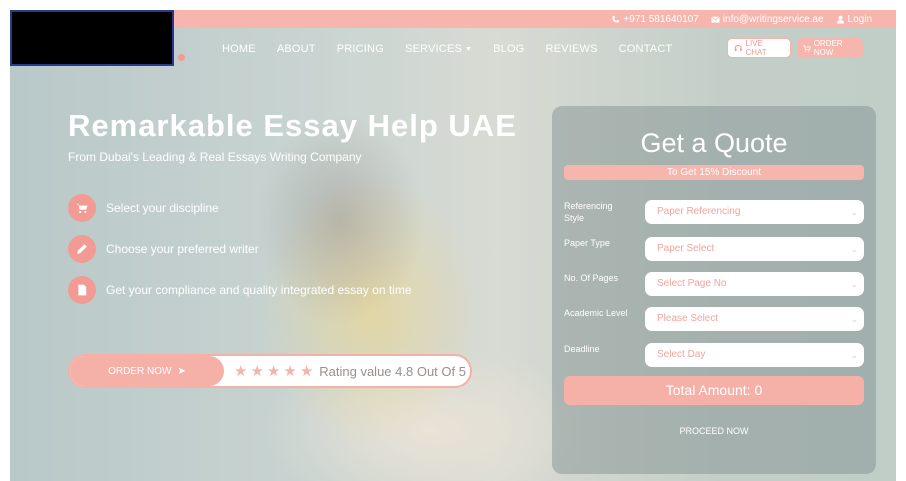 This screenshot has width=906, height=481. What do you see at coordinates (715, 19) in the screenshot?
I see `envelope-icon` at bounding box center [715, 19].